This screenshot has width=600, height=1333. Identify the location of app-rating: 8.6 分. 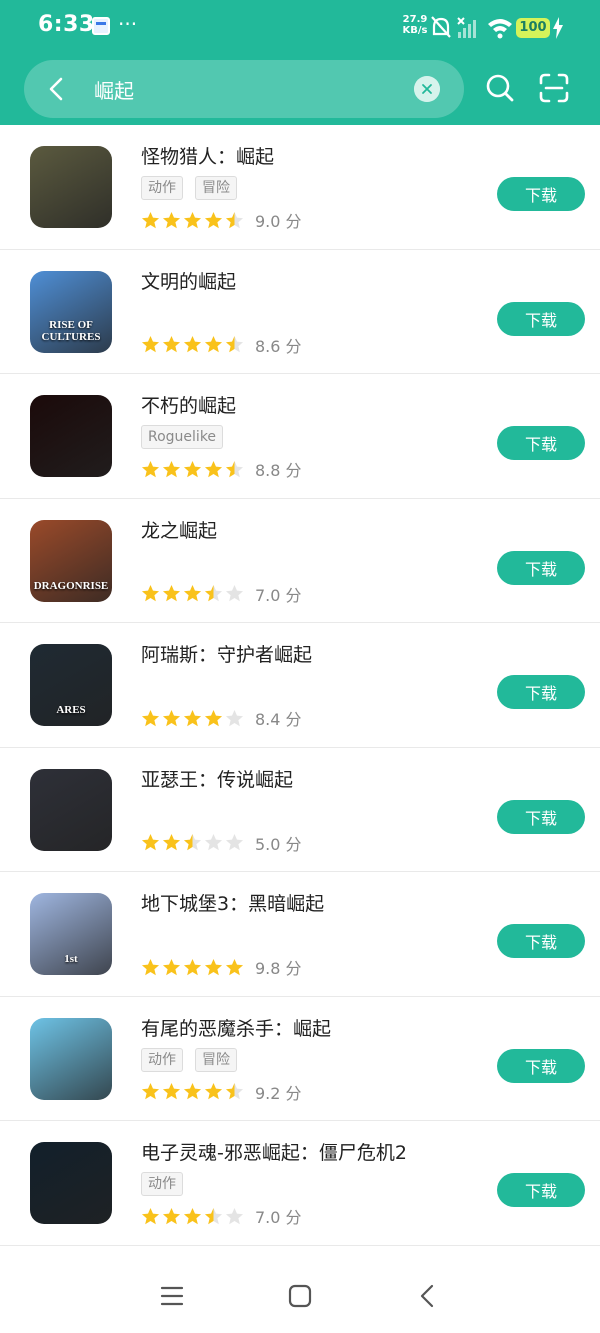
(221, 345).